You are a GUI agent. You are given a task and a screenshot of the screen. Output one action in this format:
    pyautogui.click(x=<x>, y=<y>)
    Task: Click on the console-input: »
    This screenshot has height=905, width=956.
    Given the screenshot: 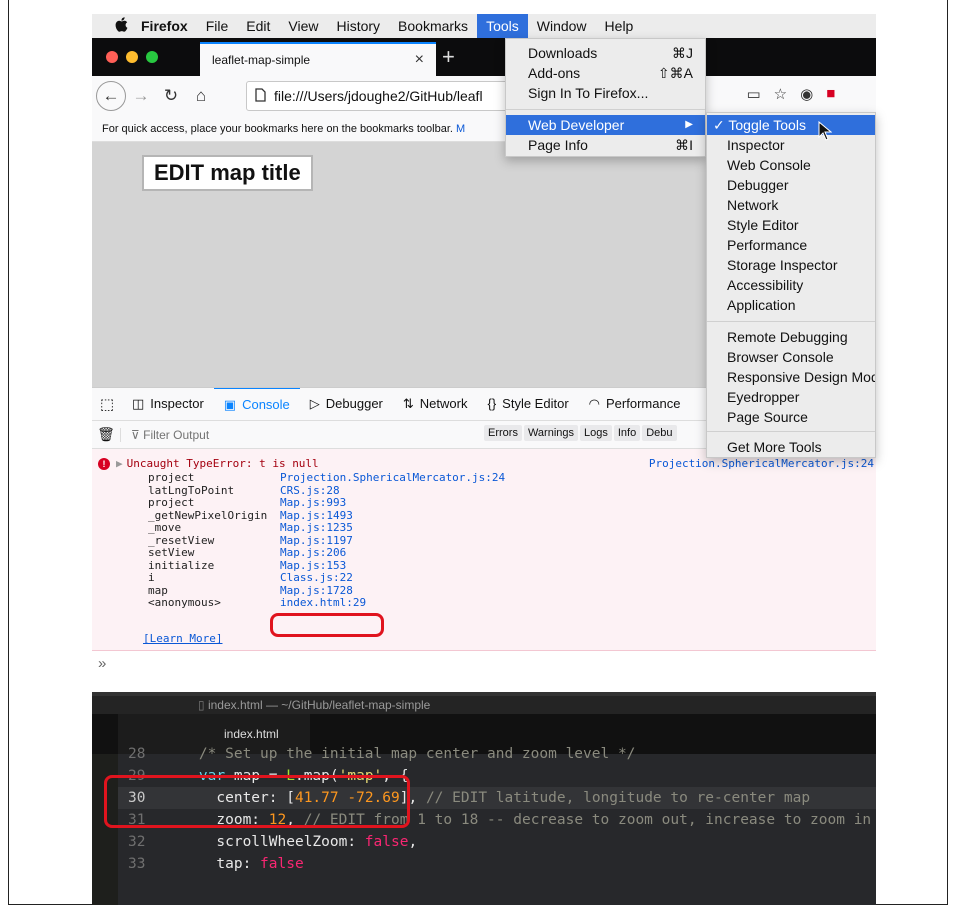 What is the action you would take?
    pyautogui.click(x=484, y=664)
    